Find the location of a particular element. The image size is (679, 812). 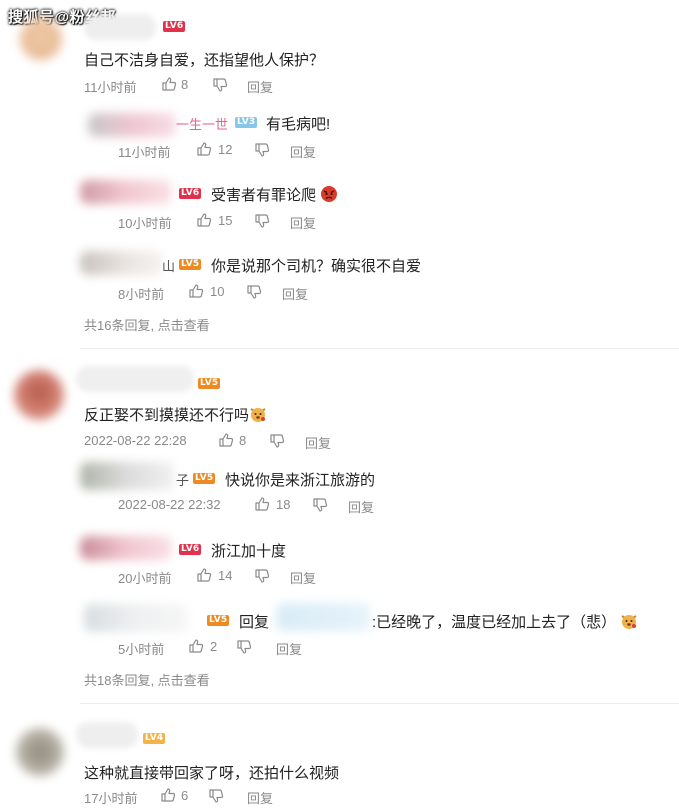

mentioned-user-blurred is located at coordinates (323, 617).